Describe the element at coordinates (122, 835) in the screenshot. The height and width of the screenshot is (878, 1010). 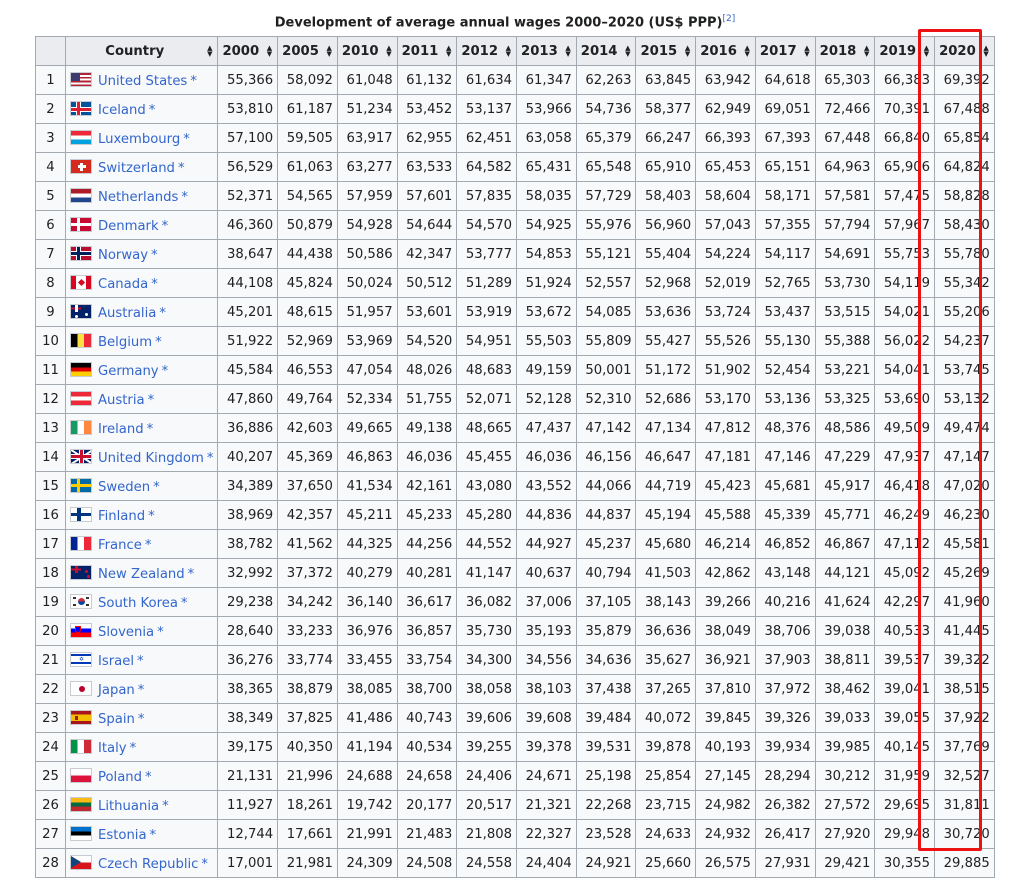
I see `country-link: Estonia` at that location.